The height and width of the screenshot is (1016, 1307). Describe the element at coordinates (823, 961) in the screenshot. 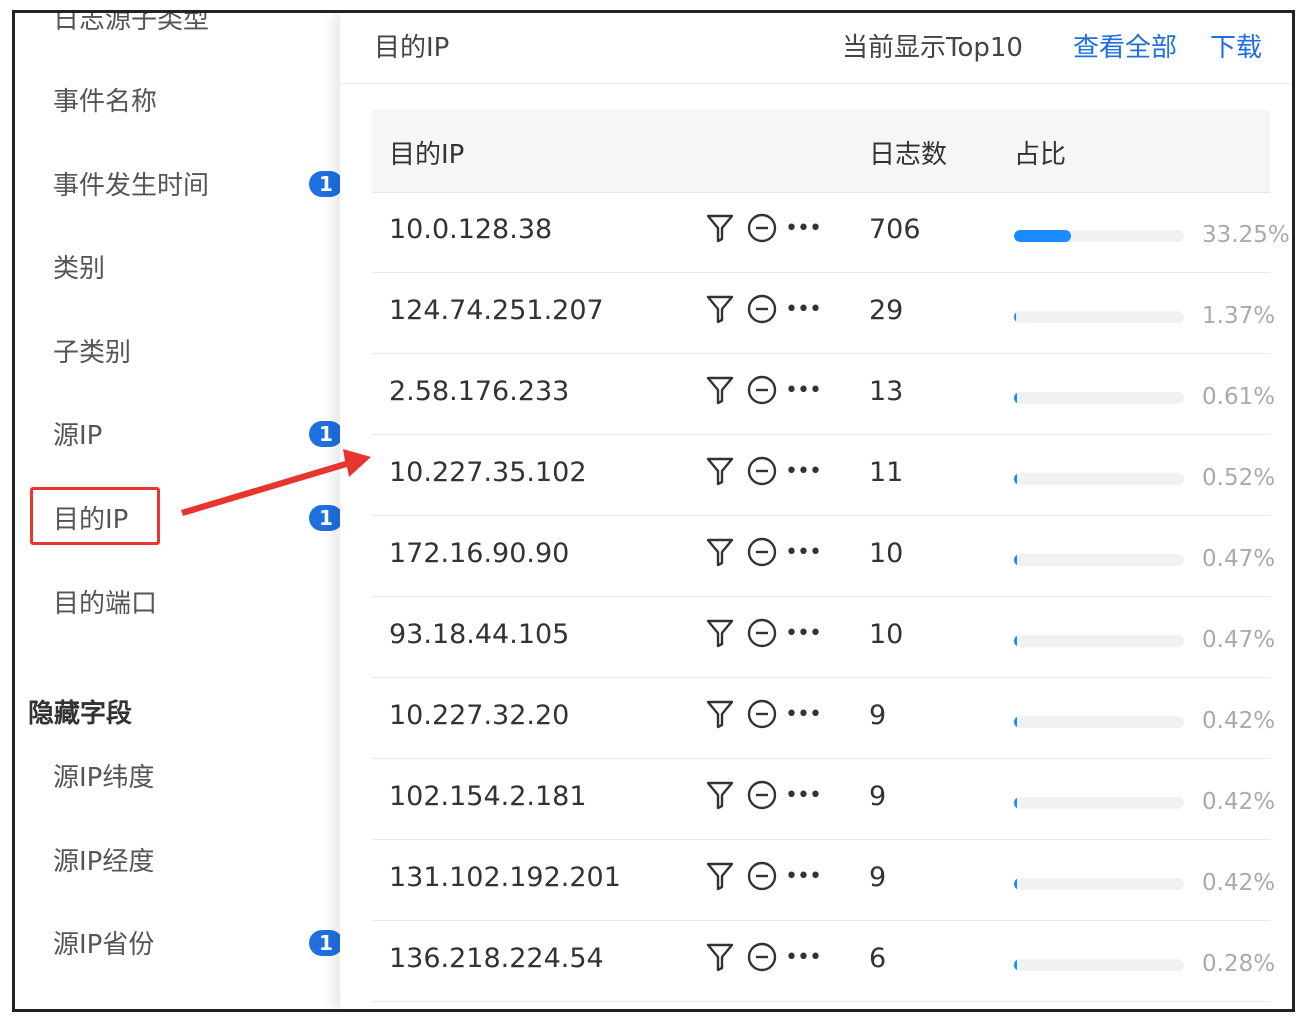

I see `table-row: 136.218.224.54 ••• 6 0.28%` at that location.